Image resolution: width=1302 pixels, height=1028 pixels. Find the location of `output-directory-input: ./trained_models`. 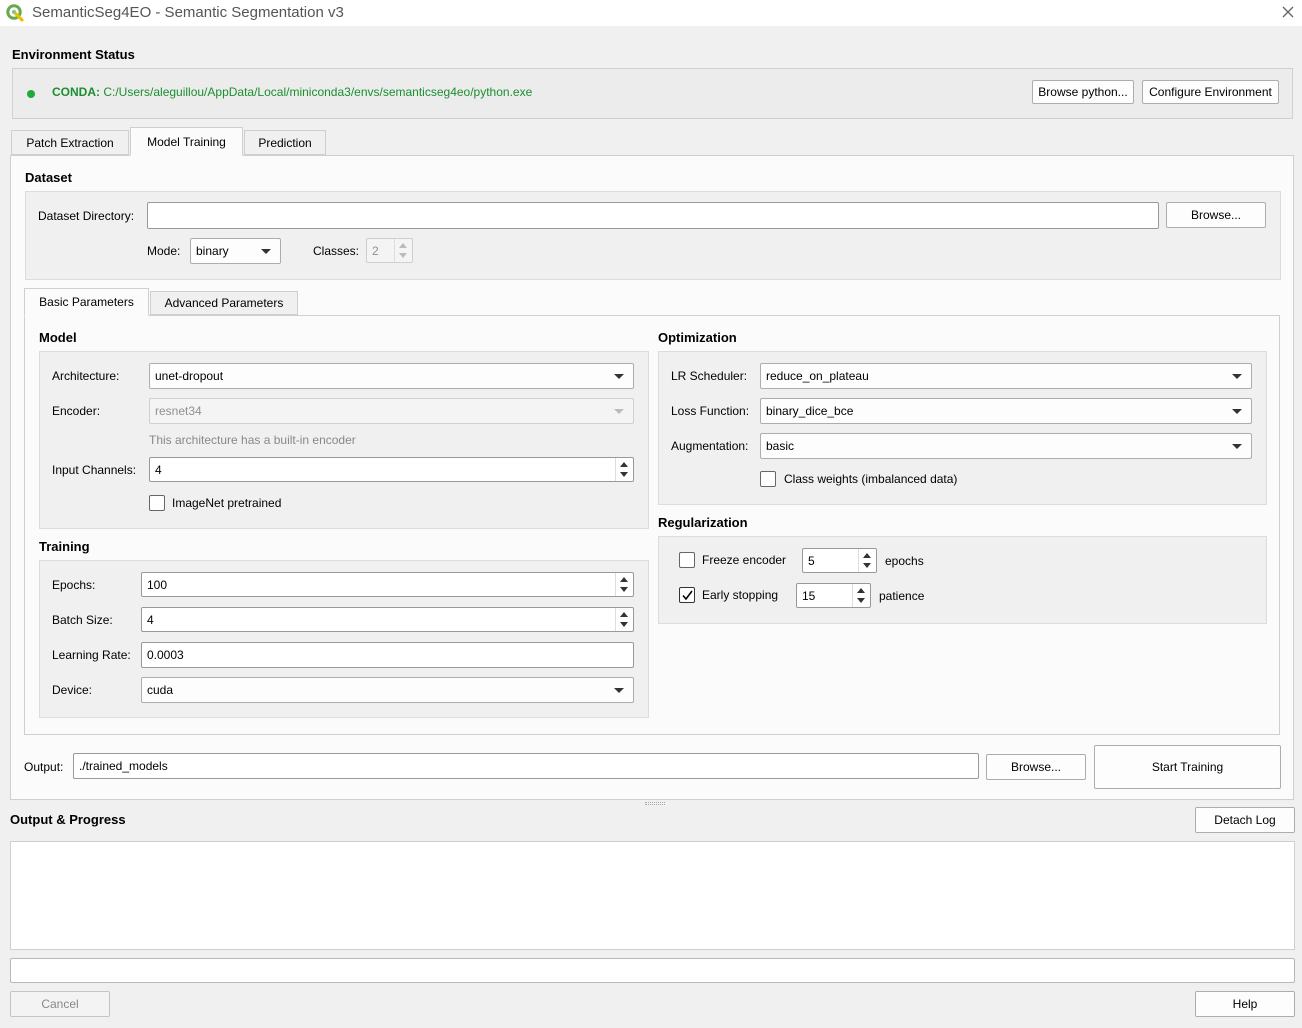

output-directory-input: ./trained_models is located at coordinates (526, 766).